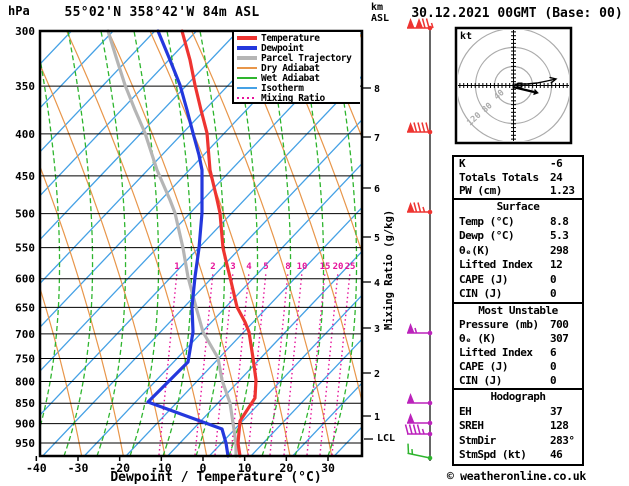 The width and height of the screenshot is (629, 486). What do you see at coordinates (380, 18) in the screenshot?
I see `km-axis-unit-2: ASL` at bounding box center [380, 18].